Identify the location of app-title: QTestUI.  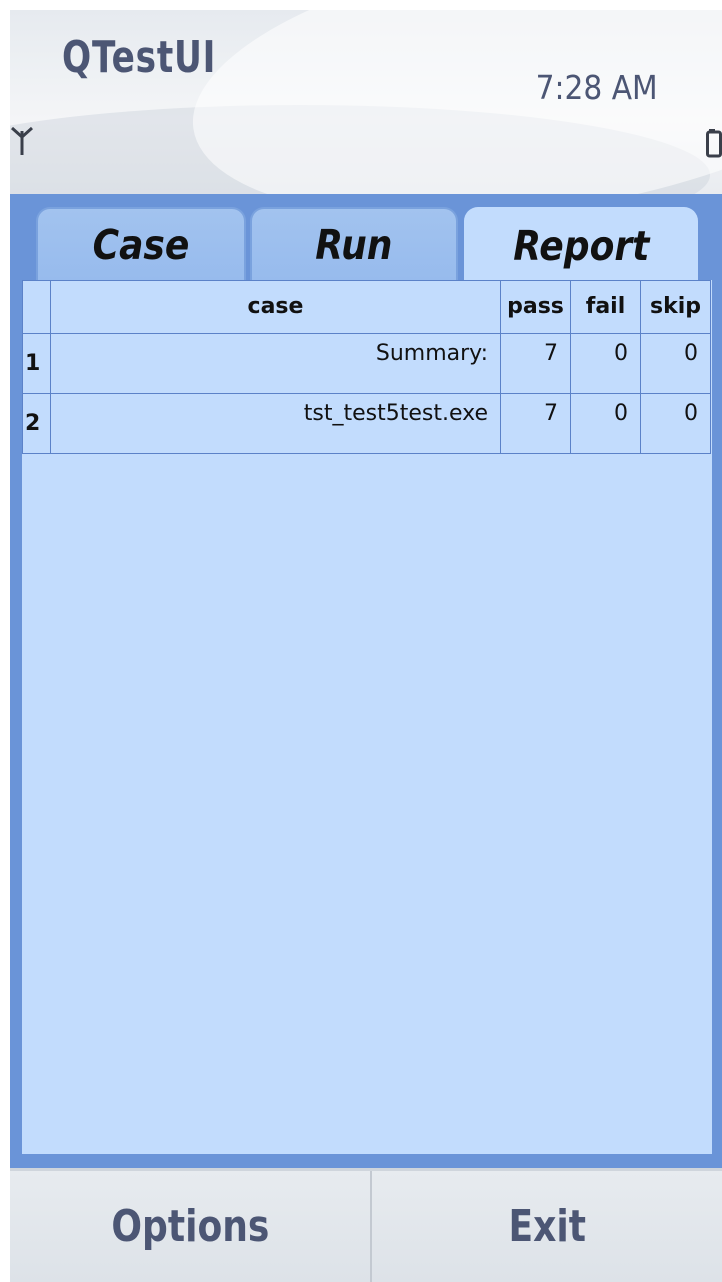
(139, 57).